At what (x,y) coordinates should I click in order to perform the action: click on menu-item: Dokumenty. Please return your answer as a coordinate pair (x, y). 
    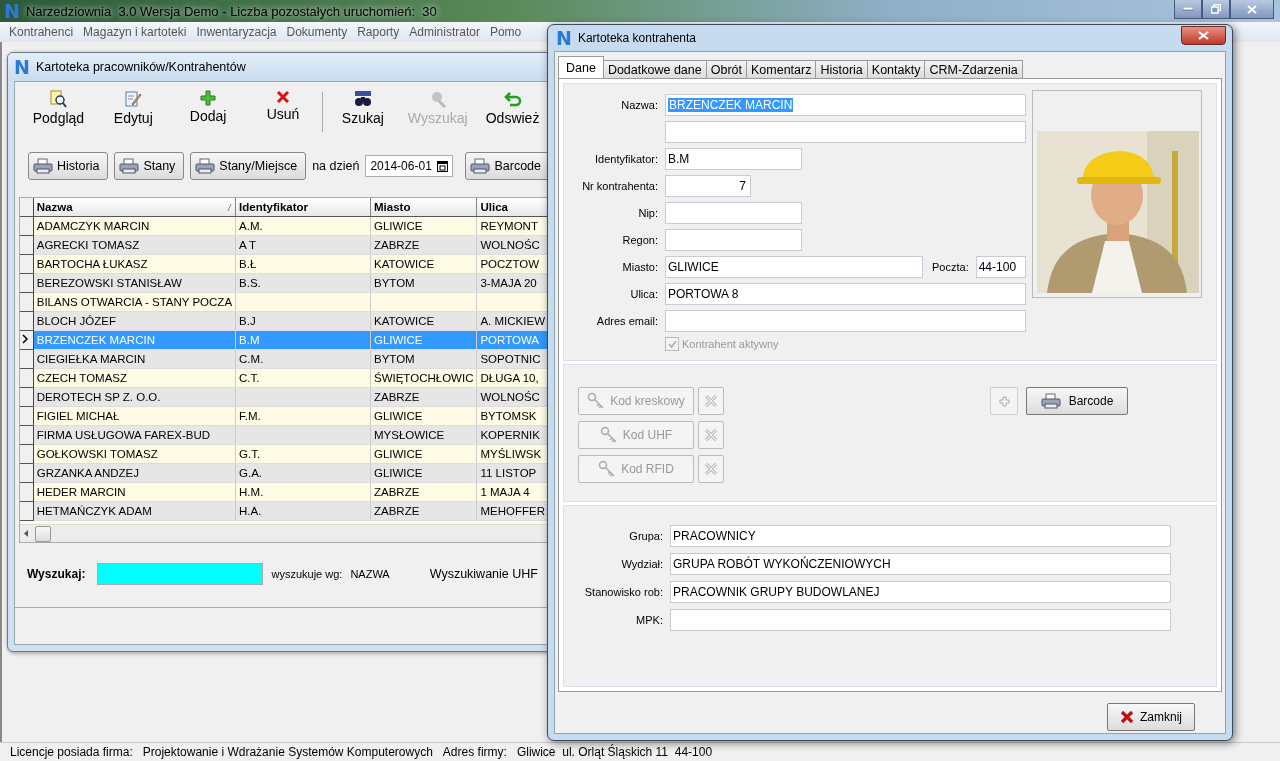
    Looking at the image, I should click on (317, 32).